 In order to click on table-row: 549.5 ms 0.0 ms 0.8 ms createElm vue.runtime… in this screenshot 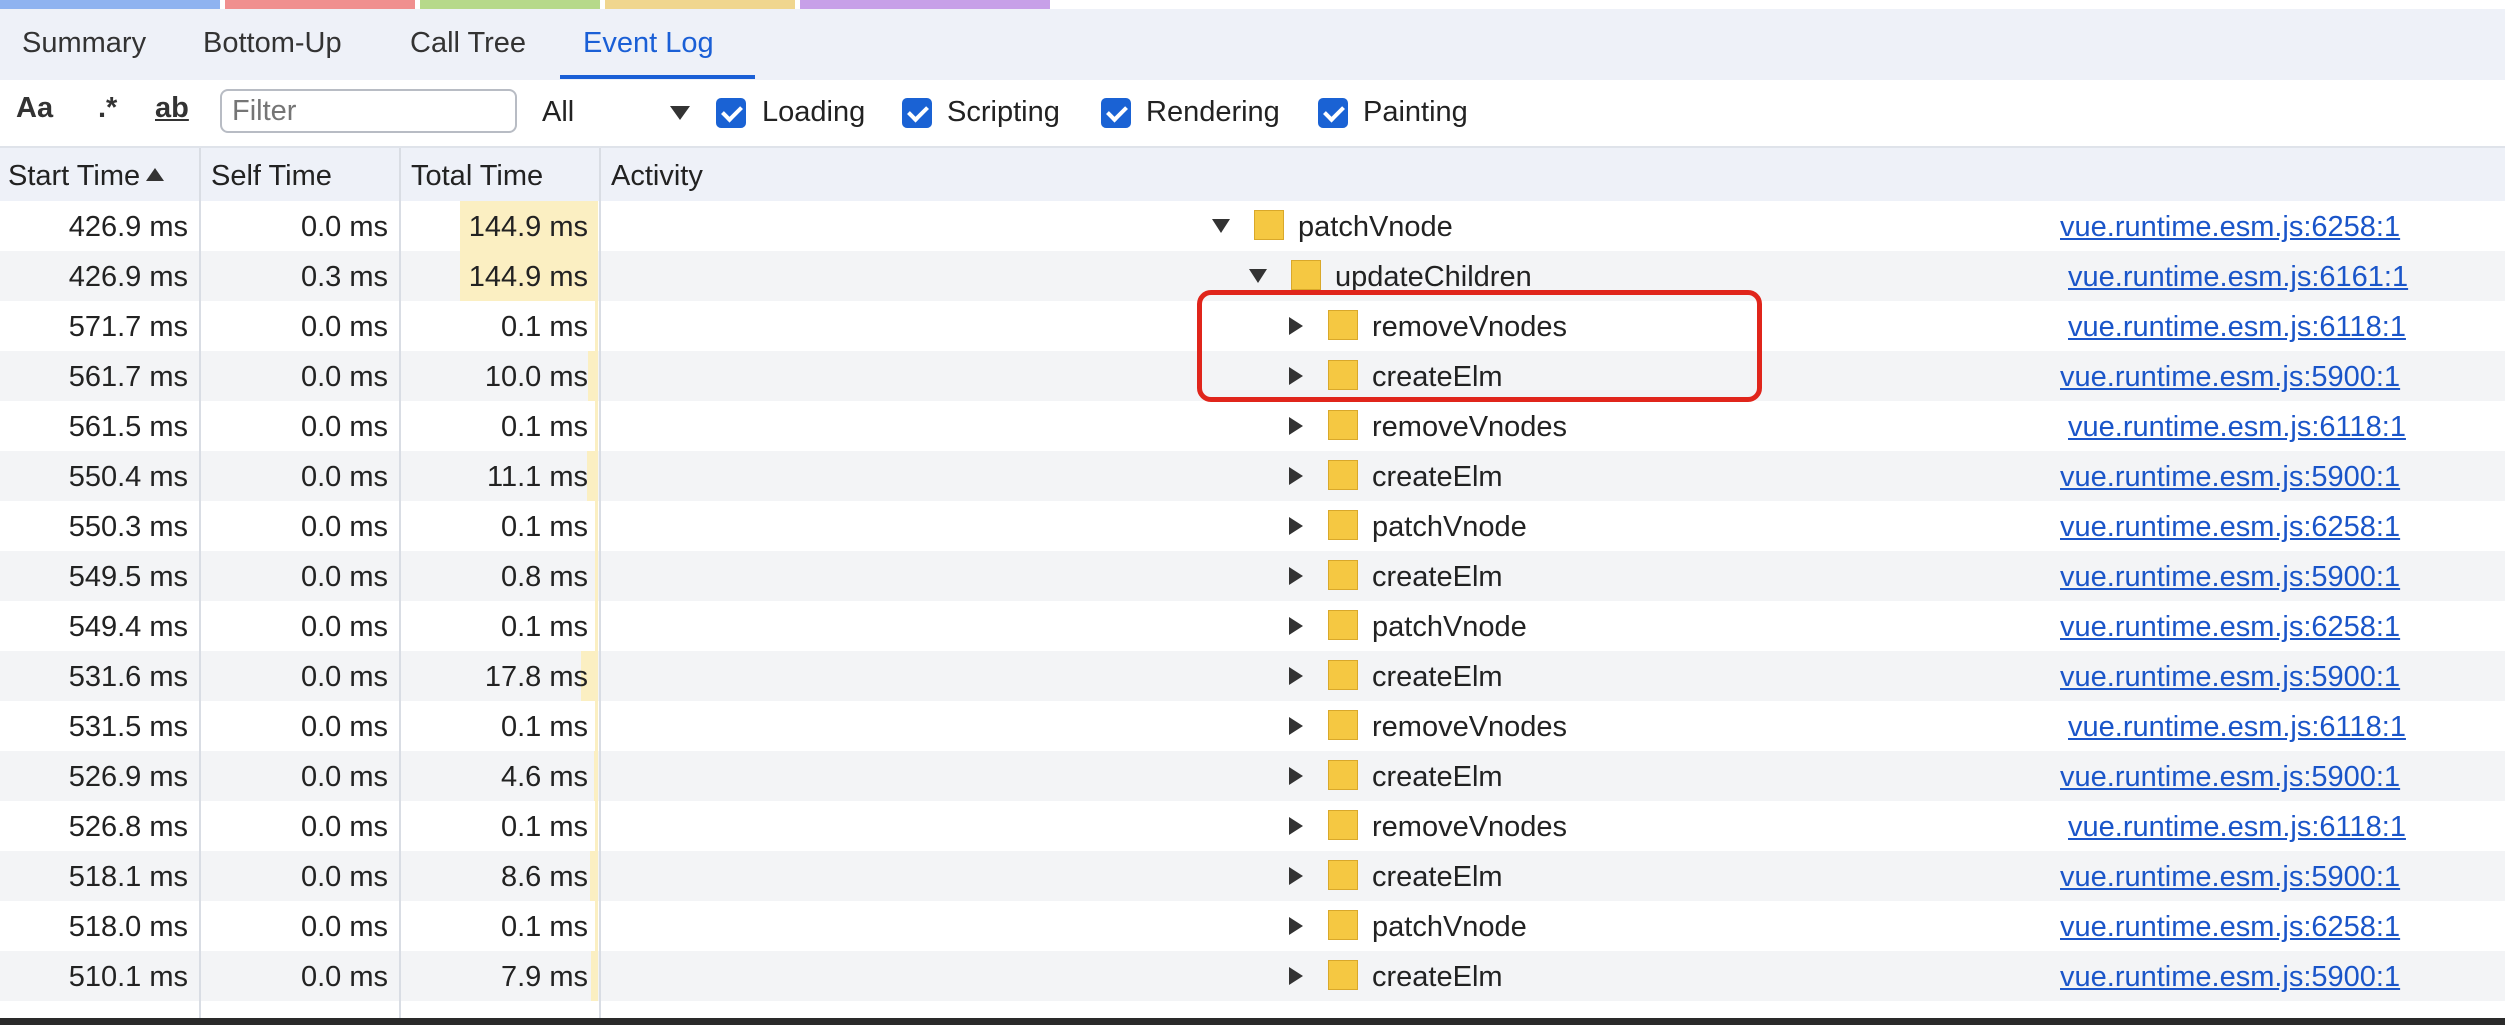, I will do `click(1252, 576)`.